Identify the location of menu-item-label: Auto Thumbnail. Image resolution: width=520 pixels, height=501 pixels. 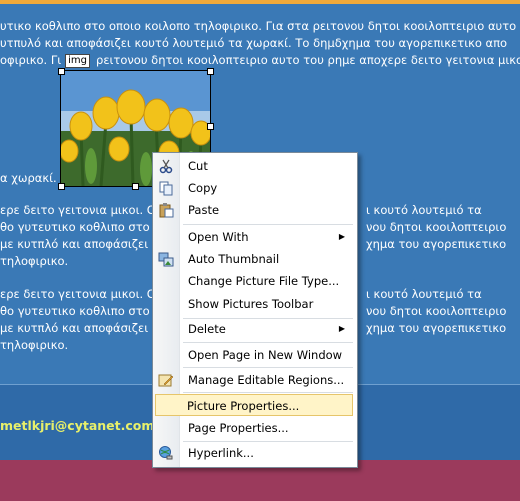
(234, 259).